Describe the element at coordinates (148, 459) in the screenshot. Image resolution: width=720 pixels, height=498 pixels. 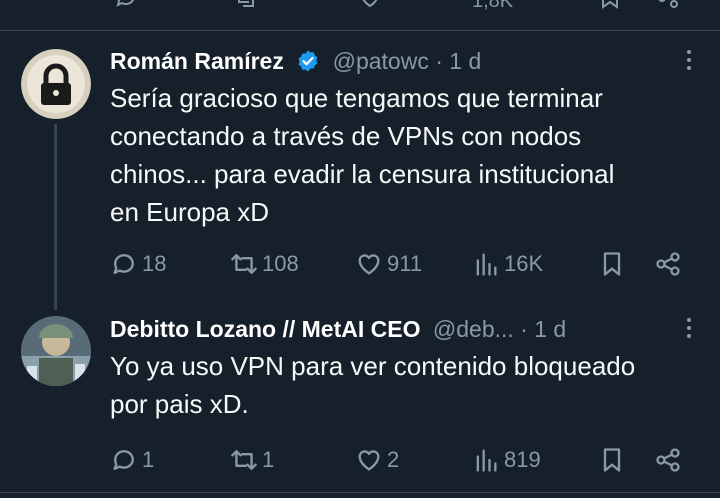
I see `reply-count: 1` at that location.